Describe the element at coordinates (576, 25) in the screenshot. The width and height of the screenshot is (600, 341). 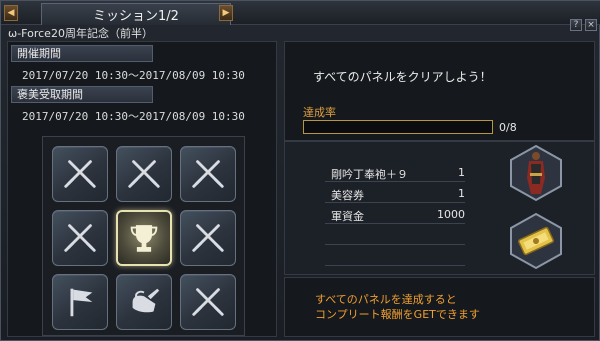
I see `help-button: ?` at that location.